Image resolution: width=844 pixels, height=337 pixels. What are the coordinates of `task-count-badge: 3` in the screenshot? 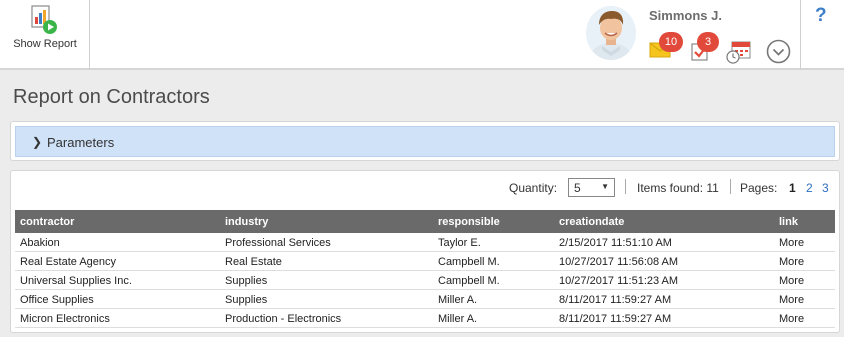 It's located at (708, 42).